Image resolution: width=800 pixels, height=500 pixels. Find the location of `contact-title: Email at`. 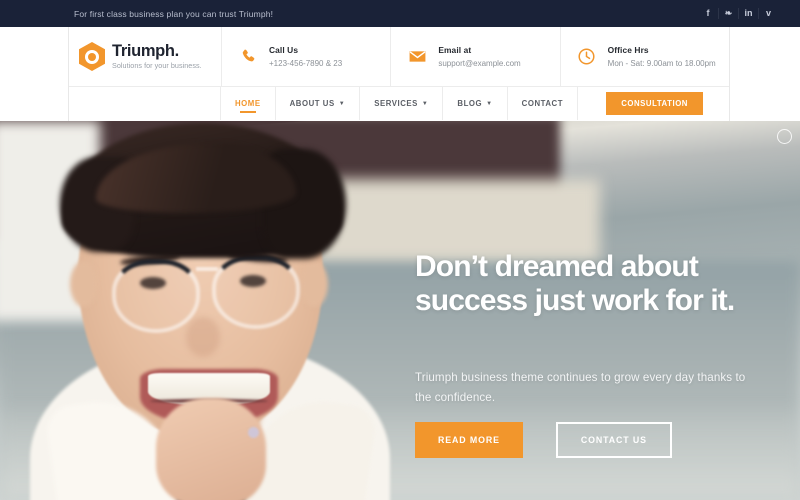

contact-title: Email at is located at coordinates (455, 49).